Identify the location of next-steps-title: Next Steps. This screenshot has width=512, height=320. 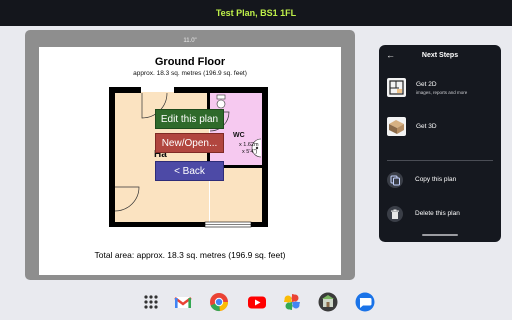
(440, 55).